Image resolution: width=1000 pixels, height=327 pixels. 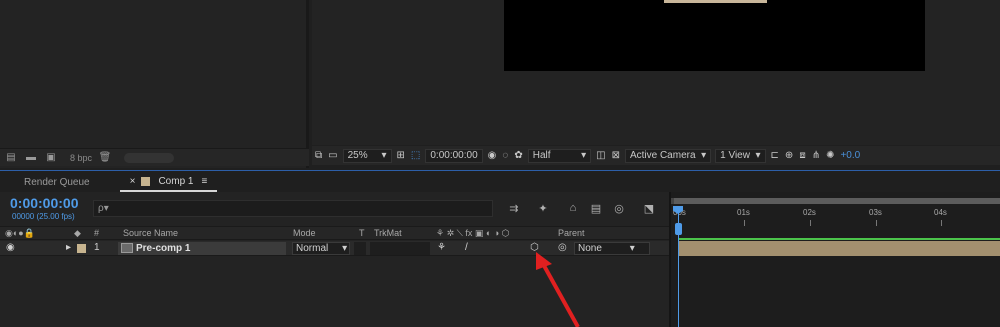 I want to click on close-icon: ×, so click(x=133, y=181).